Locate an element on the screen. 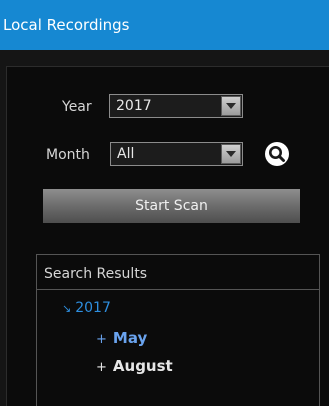 This screenshot has width=329, height=406. search-button is located at coordinates (277, 154).